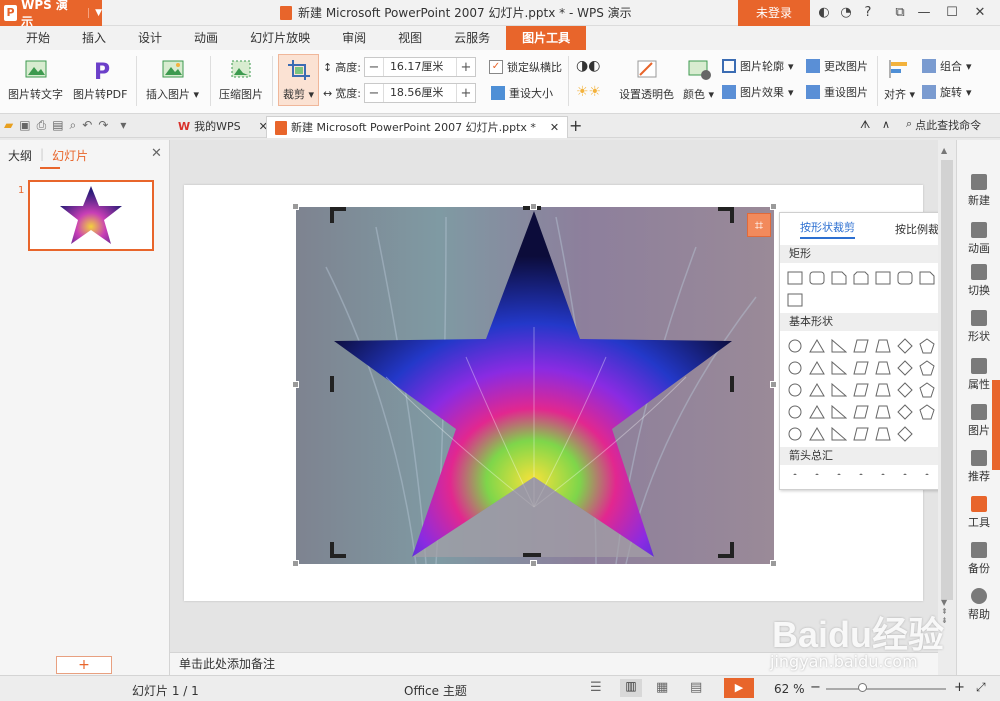 This screenshot has height=701, width=1000. I want to click on scroll-thumb, so click(947, 380).